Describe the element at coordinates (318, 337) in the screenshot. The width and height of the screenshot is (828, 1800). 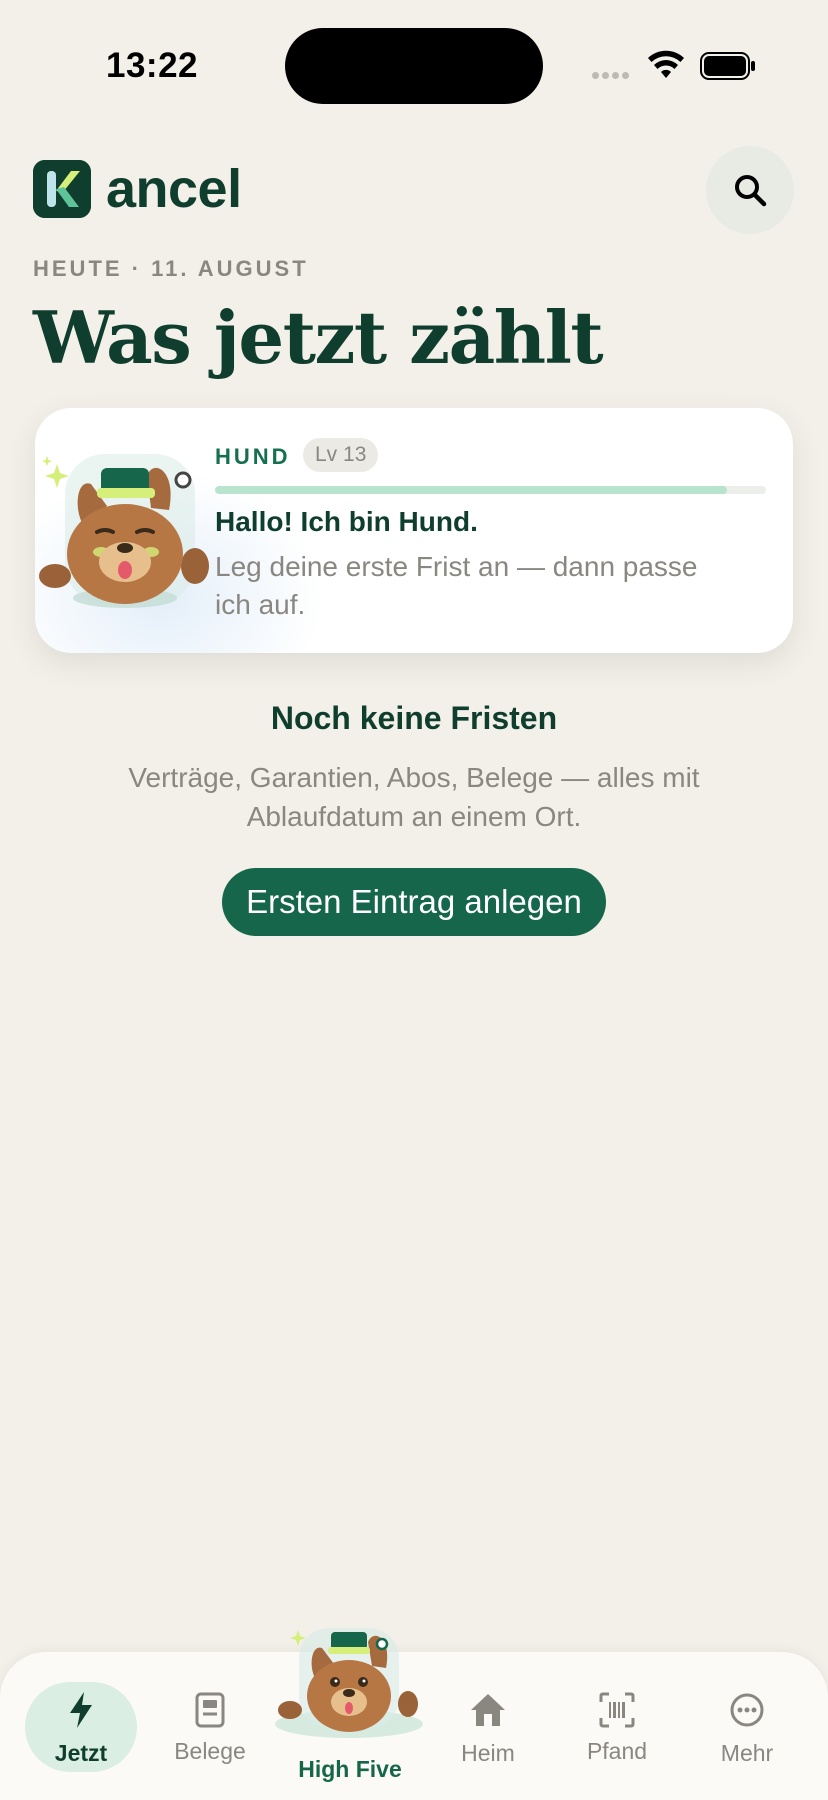
I see `page-title: Was jetzt zählt` at that location.